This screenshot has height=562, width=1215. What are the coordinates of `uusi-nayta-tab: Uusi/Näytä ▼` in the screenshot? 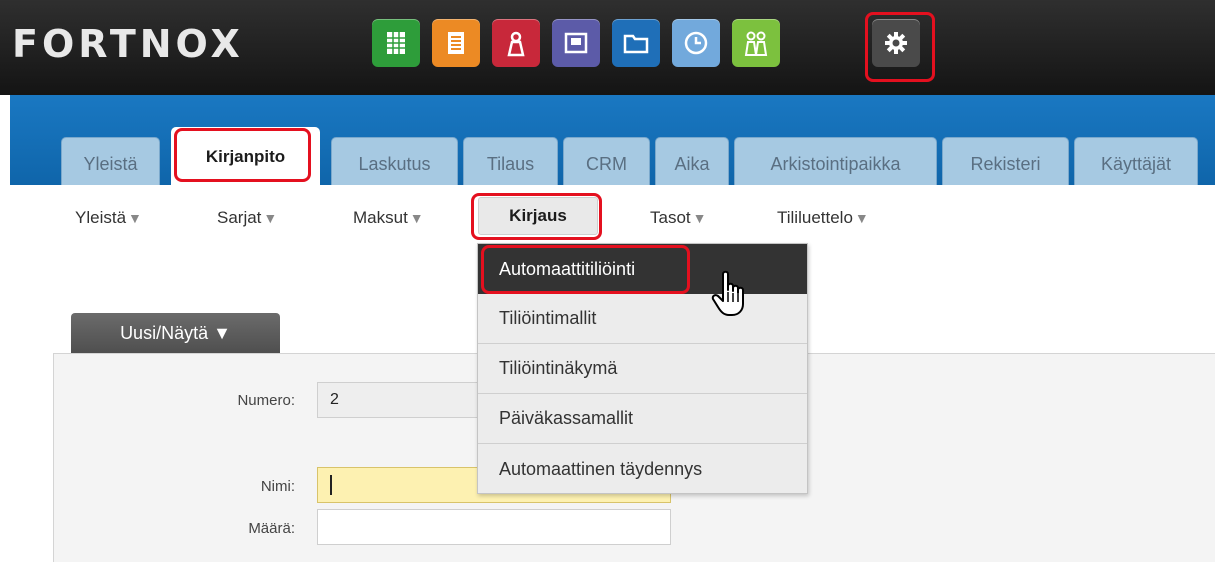 It's located at (175, 333).